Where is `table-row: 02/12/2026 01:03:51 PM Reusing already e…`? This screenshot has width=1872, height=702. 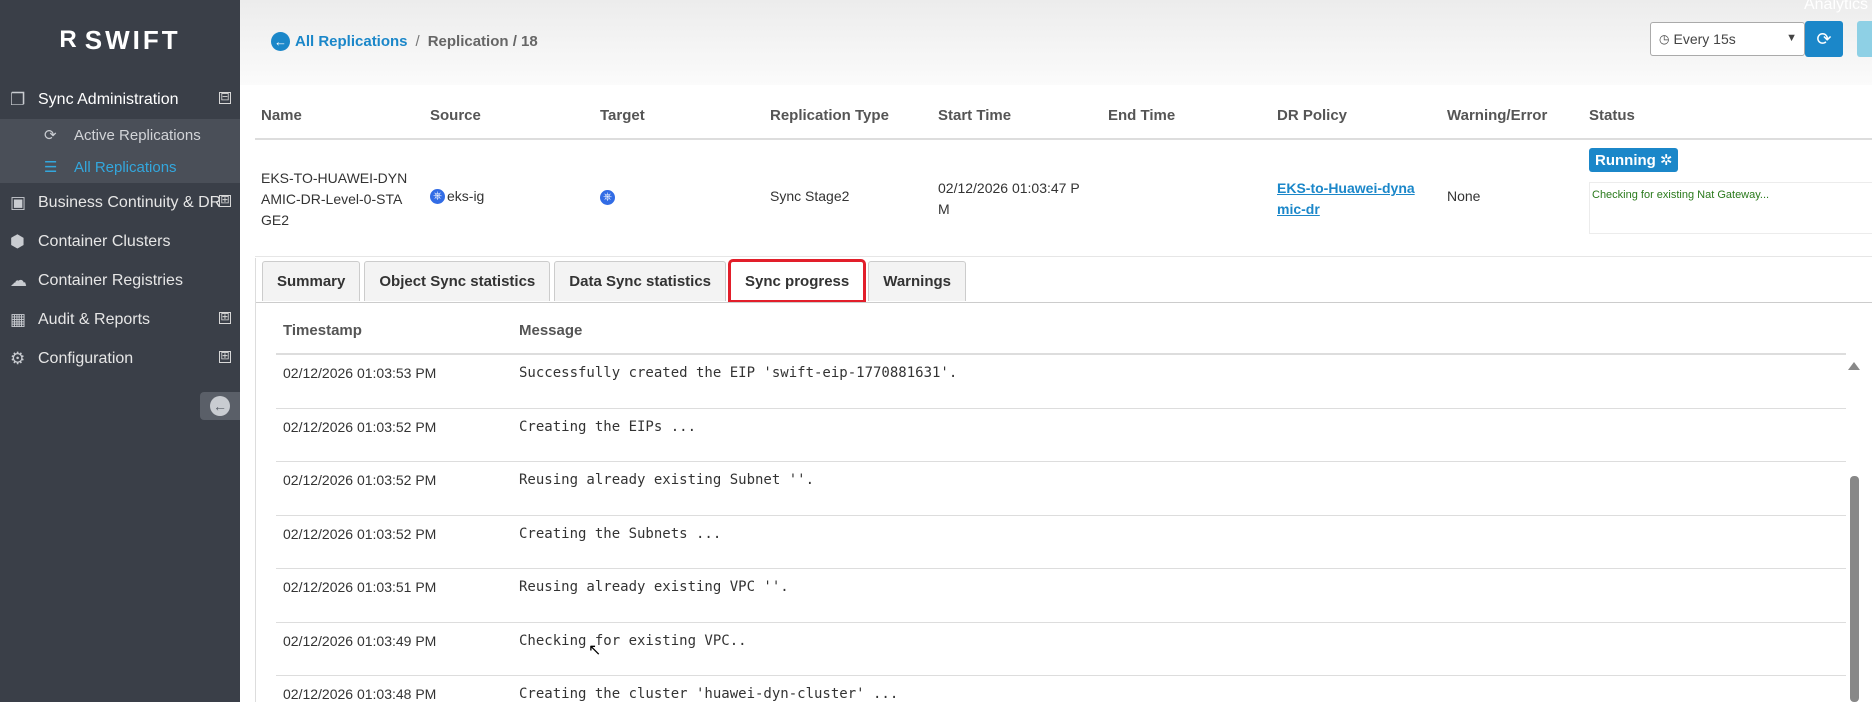 table-row: 02/12/2026 01:03:51 PM Reusing already e… is located at coordinates (1061, 596).